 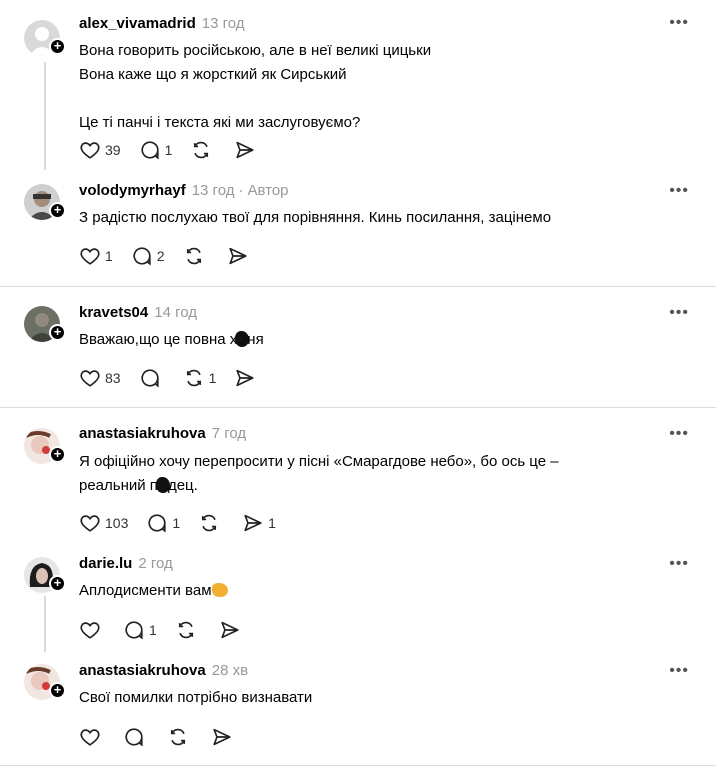 I want to click on like-button: 39, so click(x=100, y=150).